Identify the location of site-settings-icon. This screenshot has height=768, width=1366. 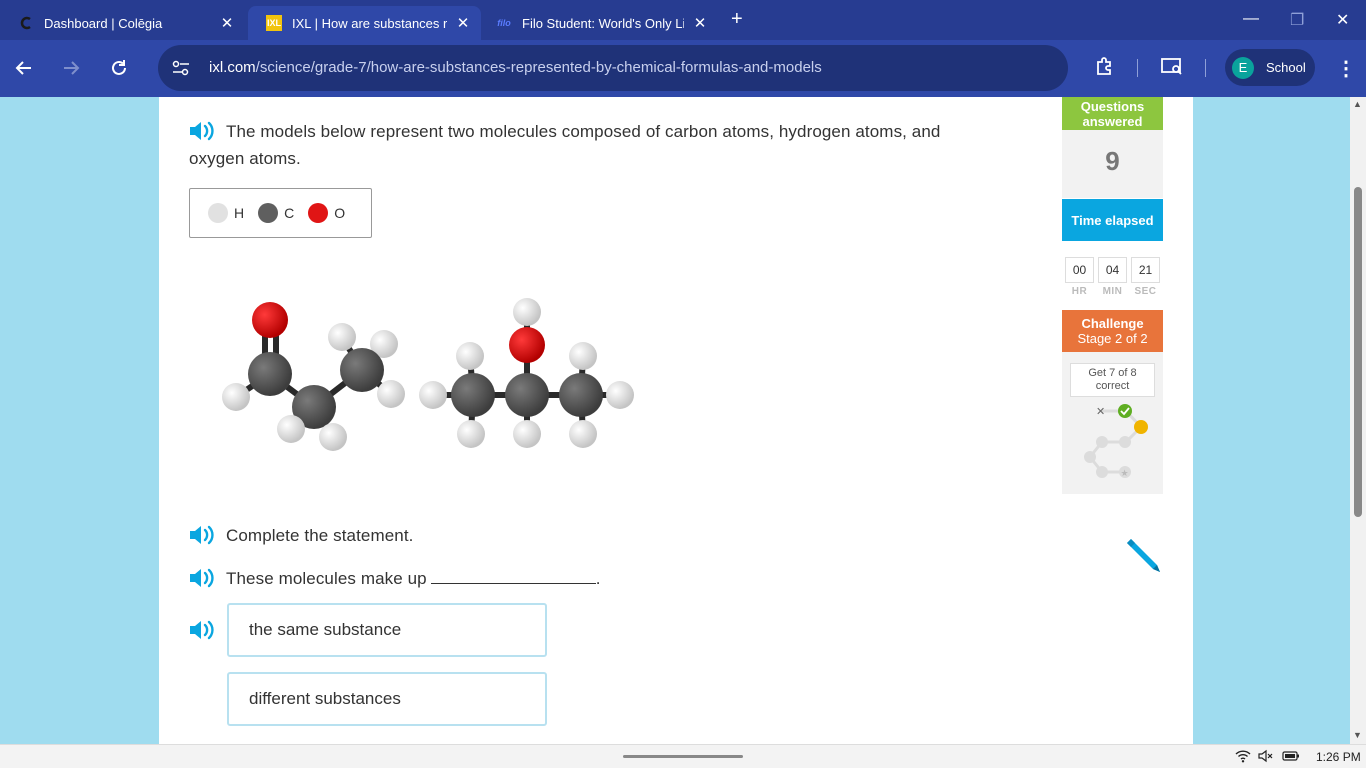
(181, 68).